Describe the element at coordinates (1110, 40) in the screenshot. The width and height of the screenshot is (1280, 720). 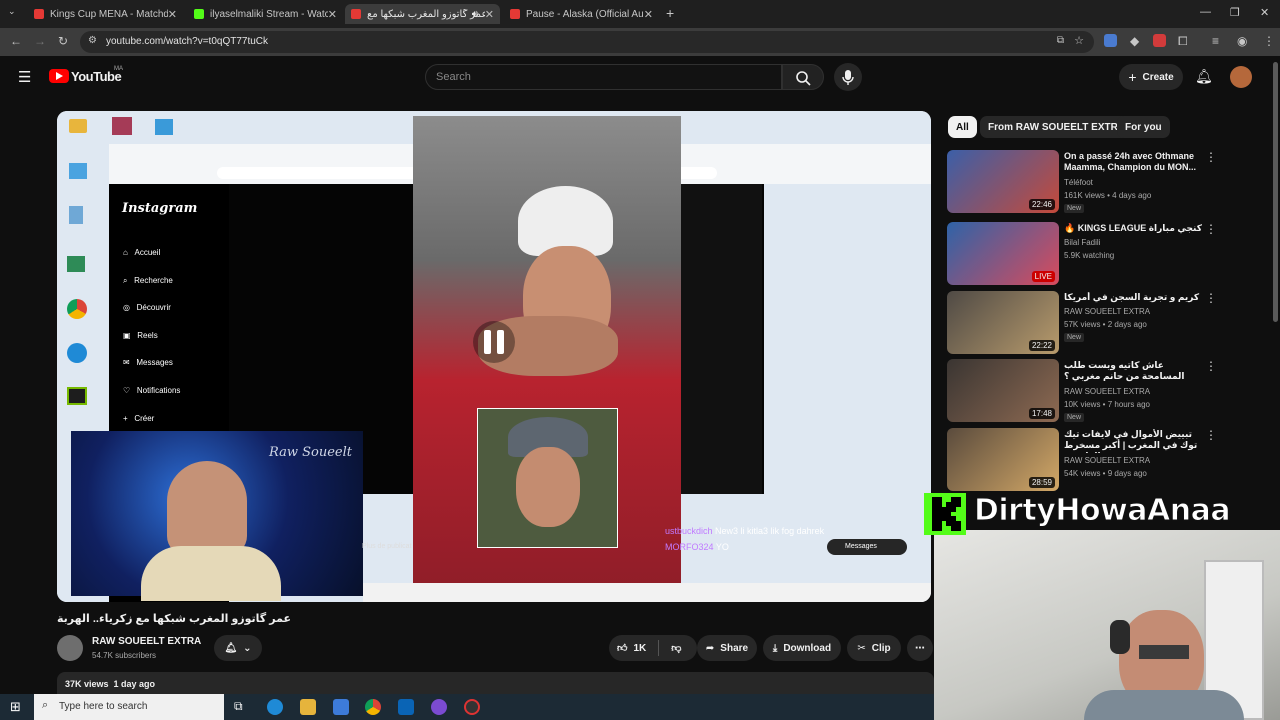
I see `translate-extension-icon` at that location.